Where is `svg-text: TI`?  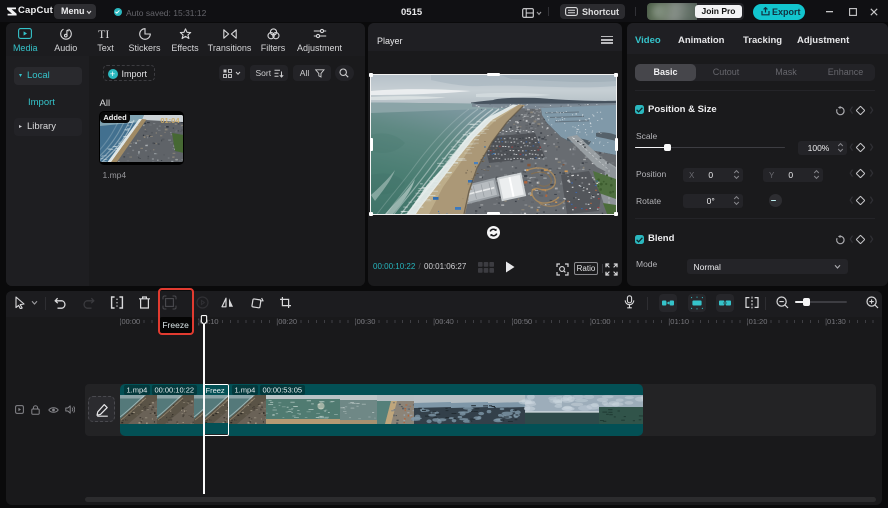
svg-text: TI is located at coordinates (103, 33).